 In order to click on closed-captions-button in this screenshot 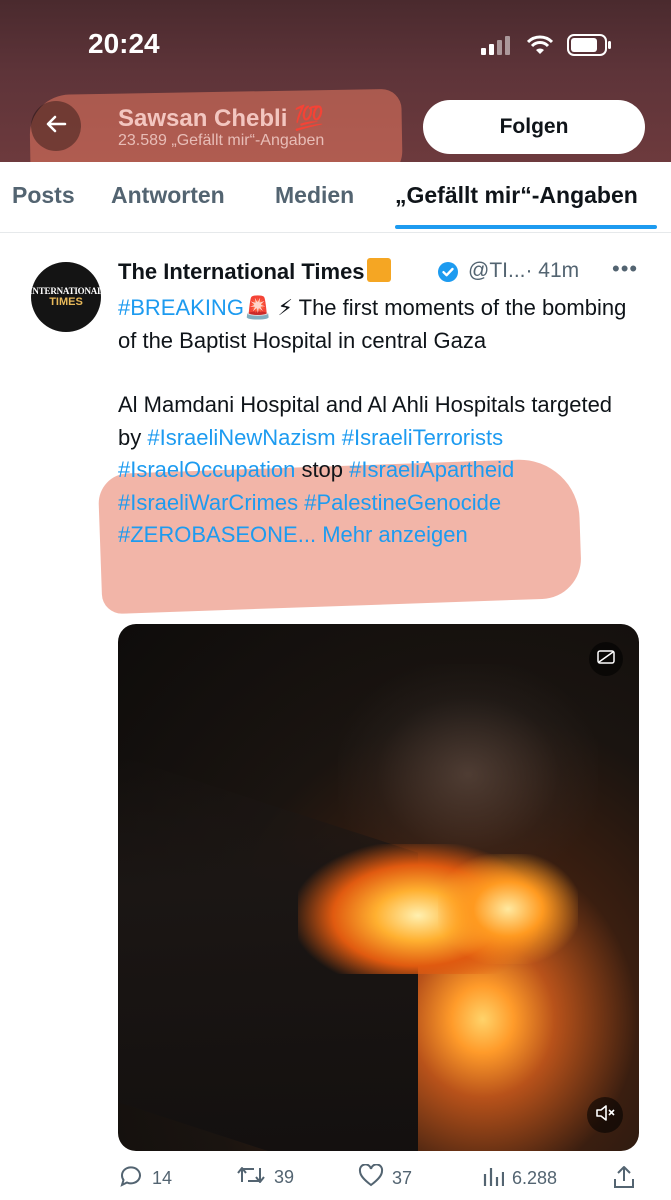, I will do `click(606, 659)`.